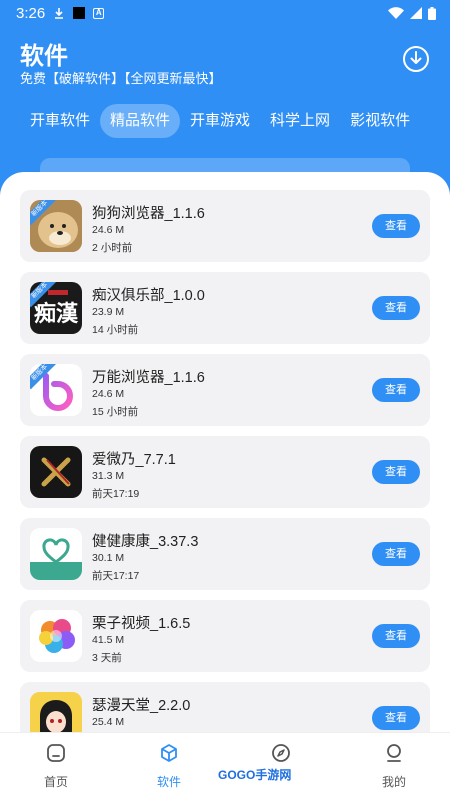  I want to click on home-icon, so click(56, 753).